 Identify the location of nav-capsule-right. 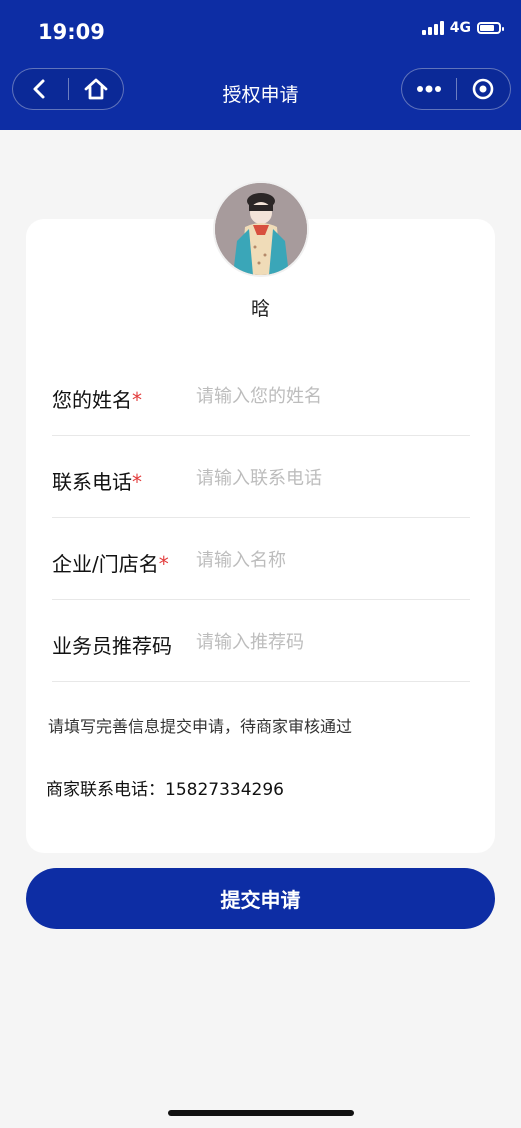
(456, 89).